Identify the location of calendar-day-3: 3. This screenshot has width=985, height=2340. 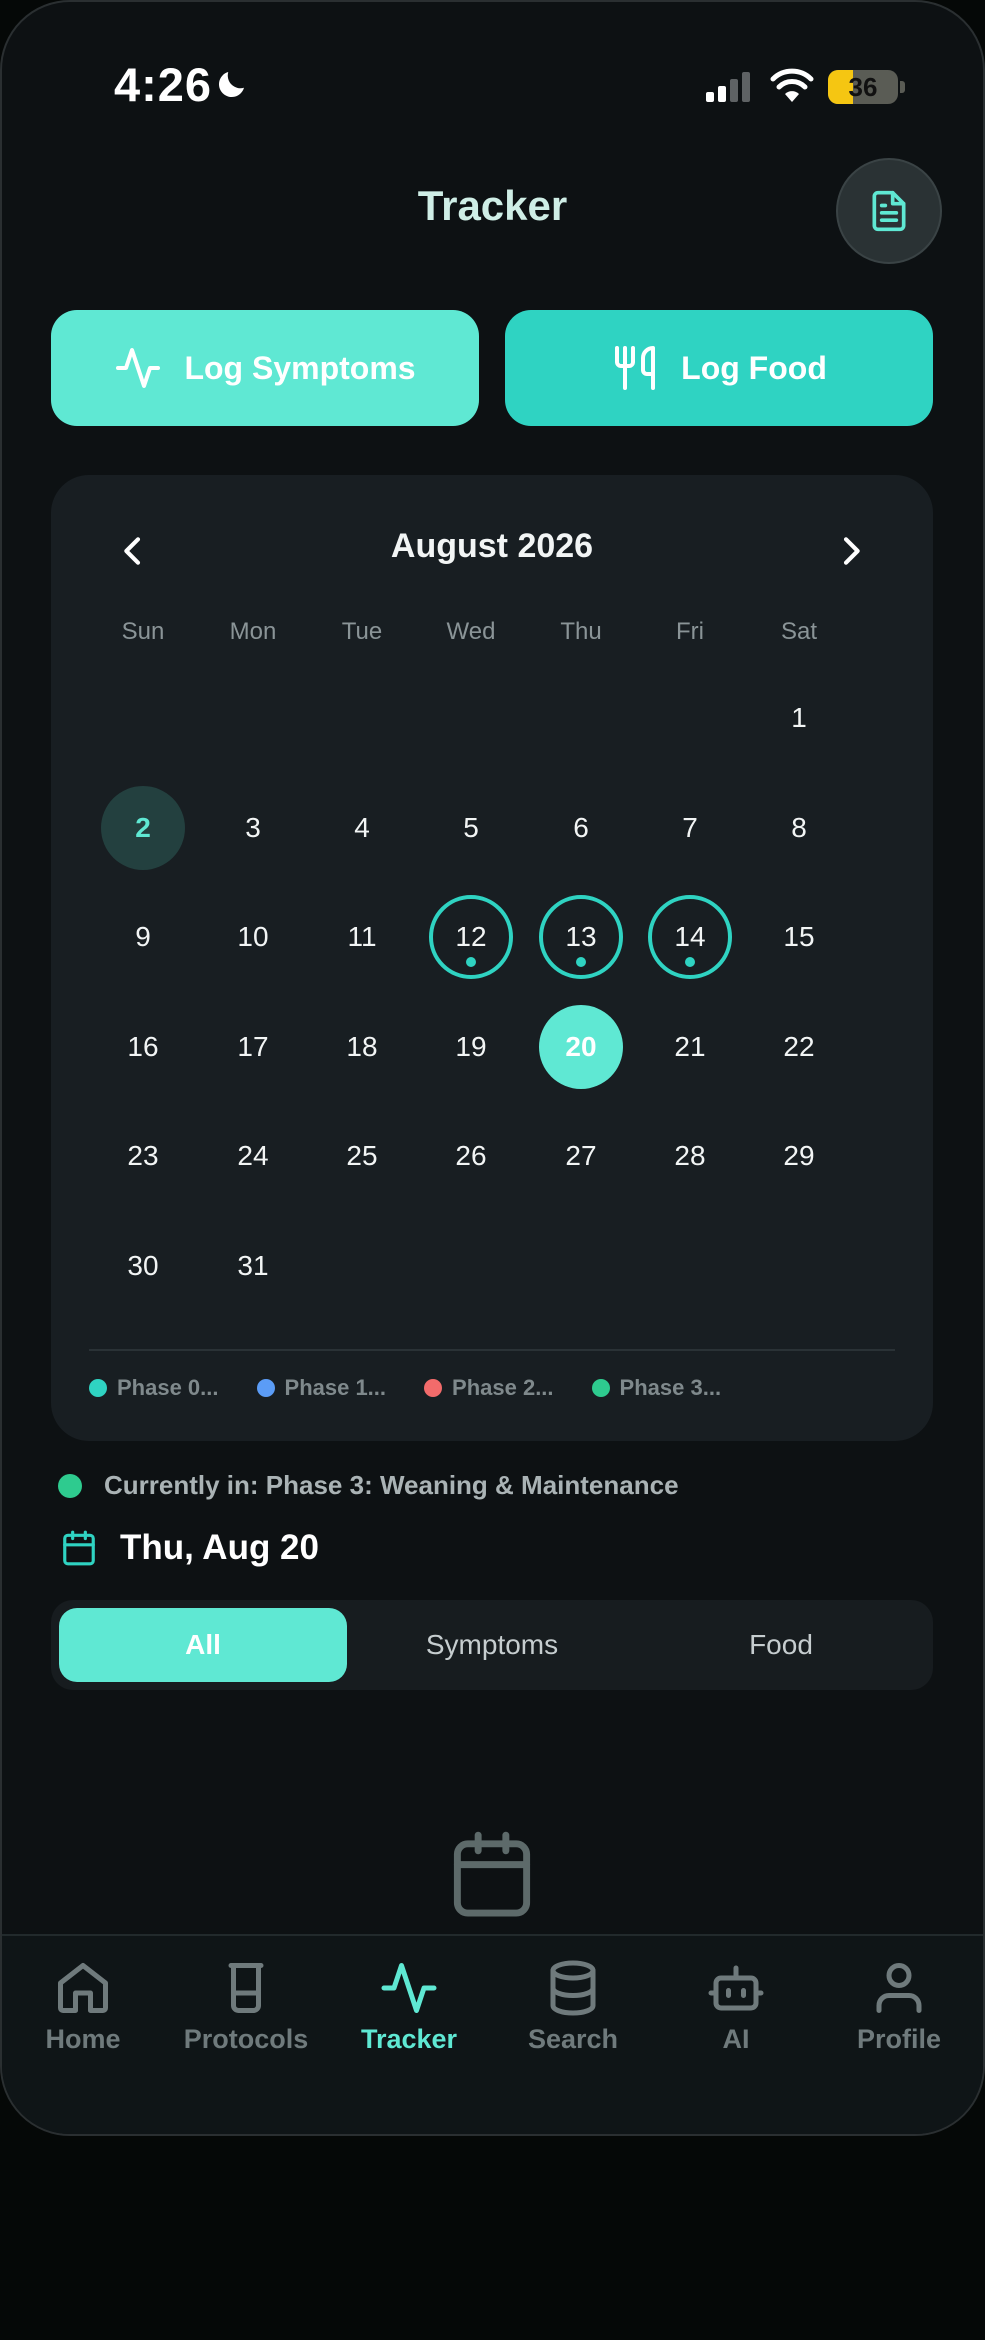
(253, 828).